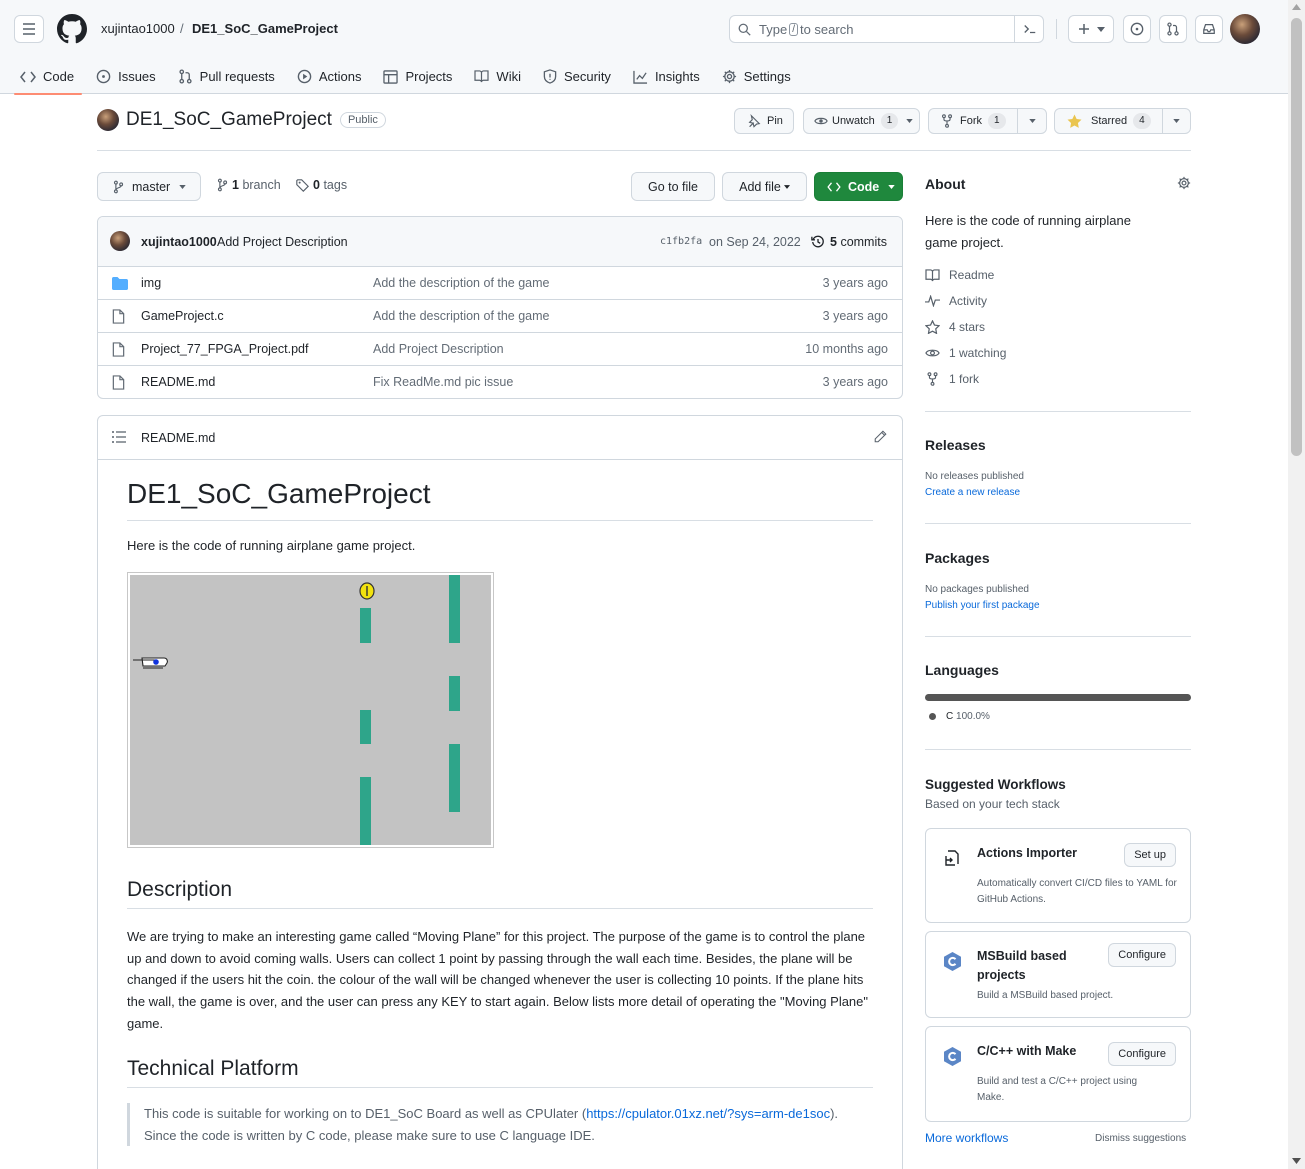 The image size is (1305, 1169). What do you see at coordinates (417, 76) in the screenshot?
I see `tab-projects: Projects` at bounding box center [417, 76].